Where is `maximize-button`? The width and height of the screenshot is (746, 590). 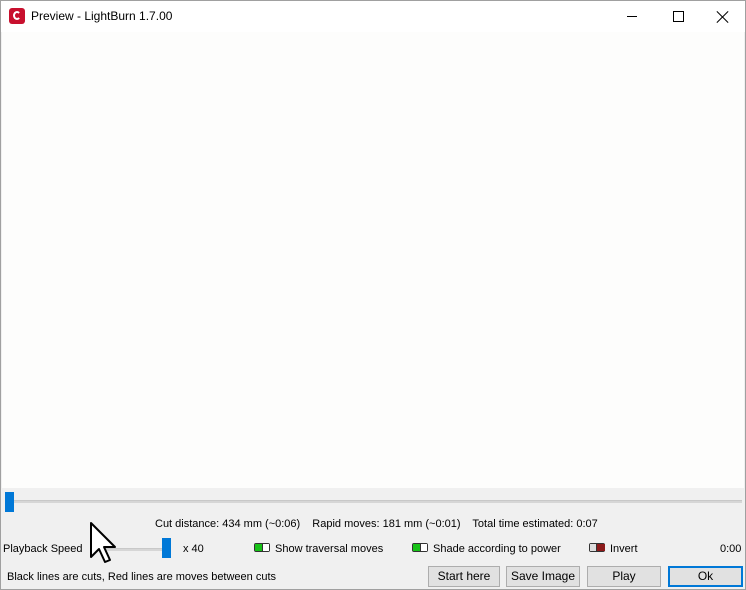
maximize-button is located at coordinates (678, 16).